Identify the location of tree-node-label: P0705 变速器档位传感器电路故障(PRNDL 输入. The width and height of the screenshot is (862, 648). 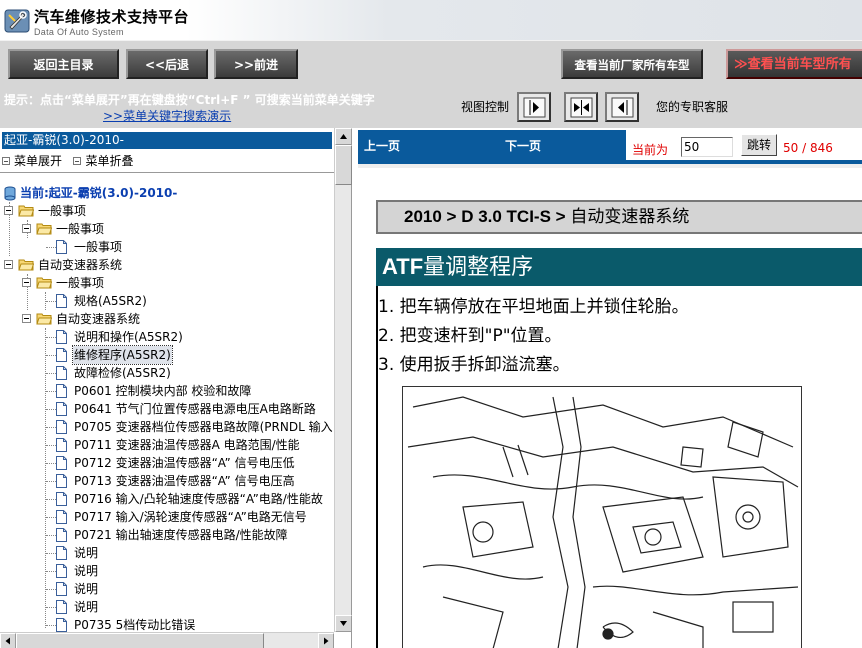
(203, 427).